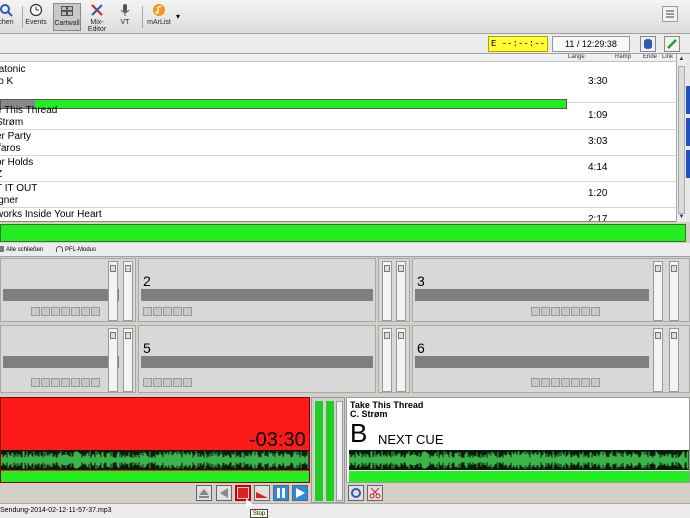 The image size is (690, 518). What do you see at coordinates (623, 57) in the screenshot?
I see `column-ramp: Ramp` at bounding box center [623, 57].